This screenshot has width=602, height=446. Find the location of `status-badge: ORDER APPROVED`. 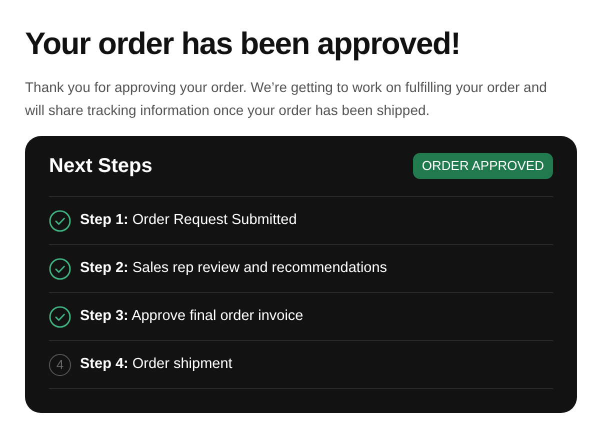

status-badge: ORDER APPROVED is located at coordinates (482, 166).